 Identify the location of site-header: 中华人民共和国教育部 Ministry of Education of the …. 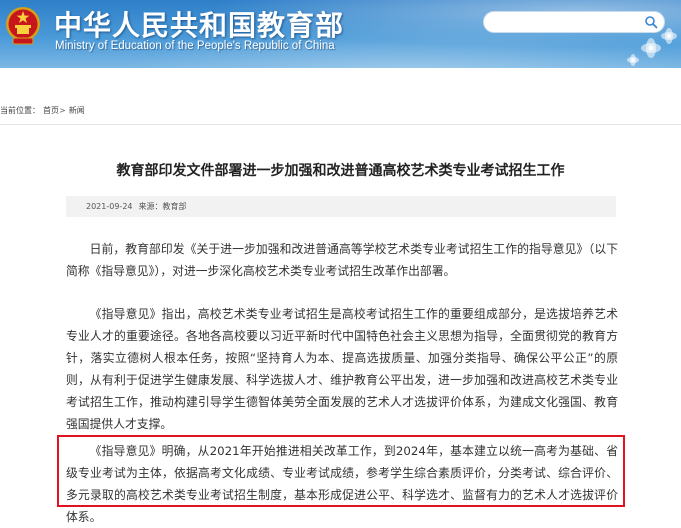
(340, 34).